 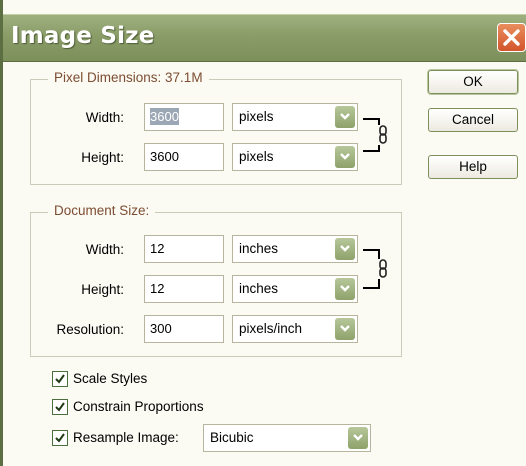 I want to click on pixel-width-label: Width:, so click(x=104, y=117).